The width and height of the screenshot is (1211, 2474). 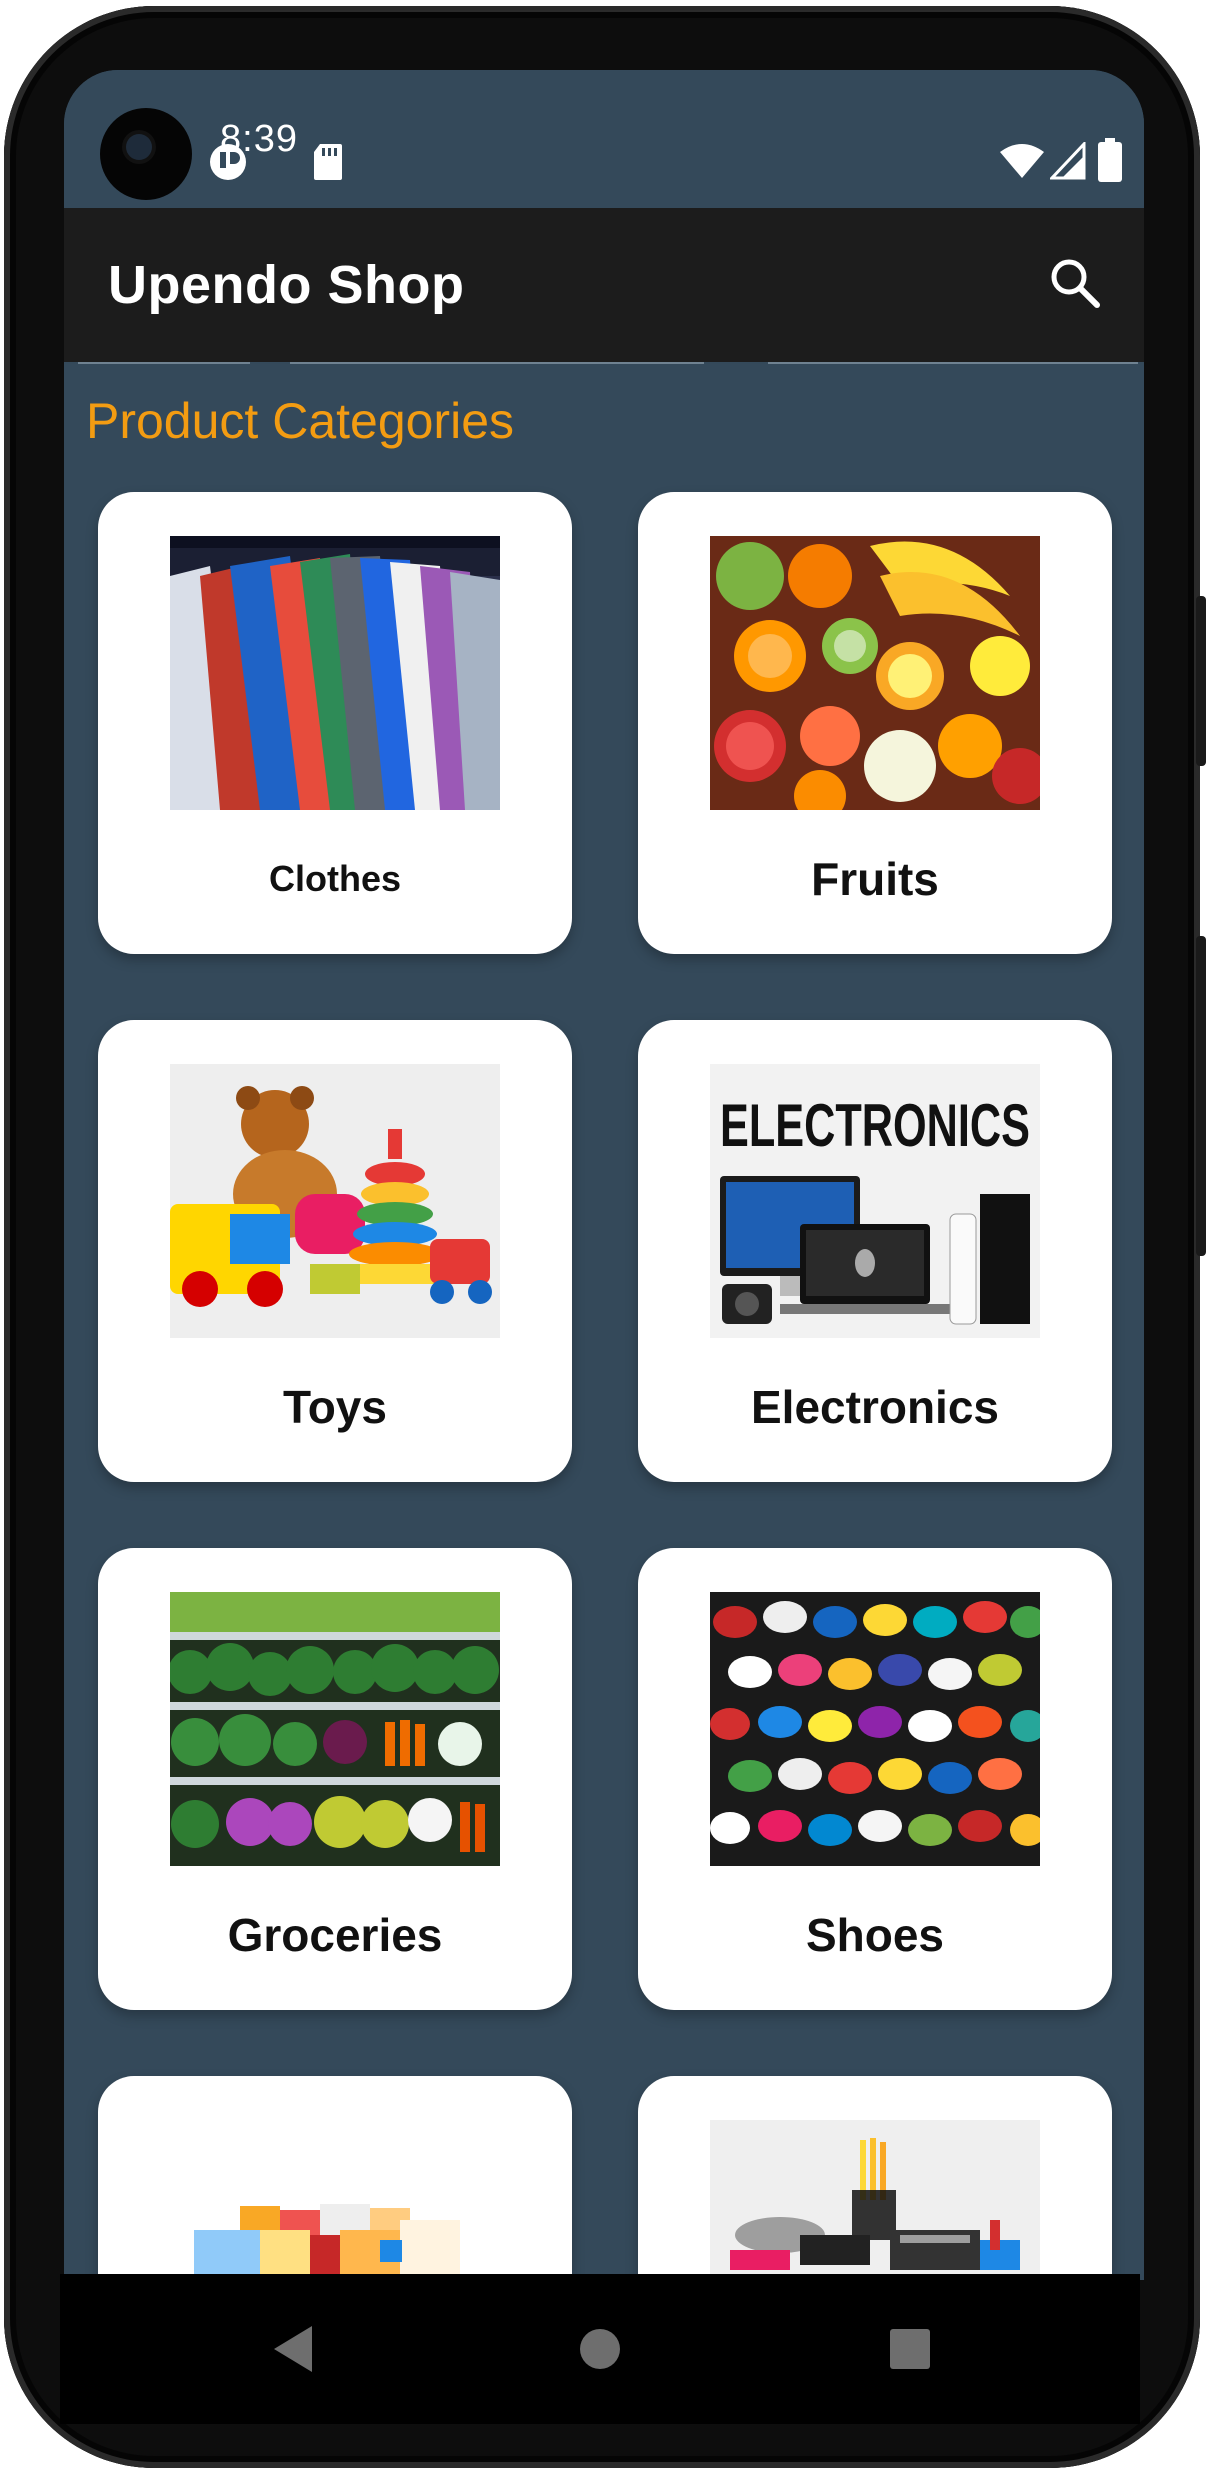 I want to click on category-label: Clothes, so click(x=334, y=878).